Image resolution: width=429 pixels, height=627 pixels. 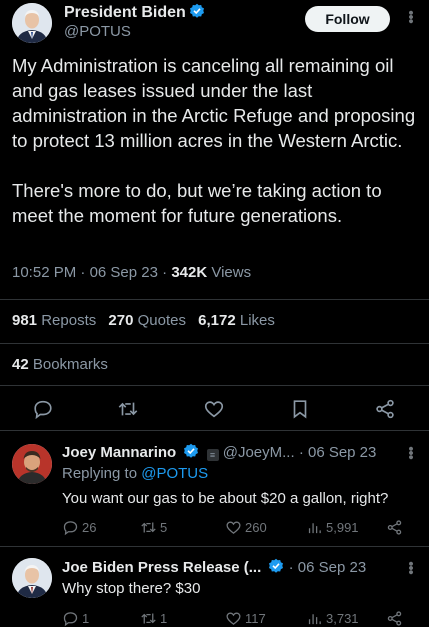 What do you see at coordinates (246, 527) in the screenshot?
I see `like-count: 260` at bounding box center [246, 527].